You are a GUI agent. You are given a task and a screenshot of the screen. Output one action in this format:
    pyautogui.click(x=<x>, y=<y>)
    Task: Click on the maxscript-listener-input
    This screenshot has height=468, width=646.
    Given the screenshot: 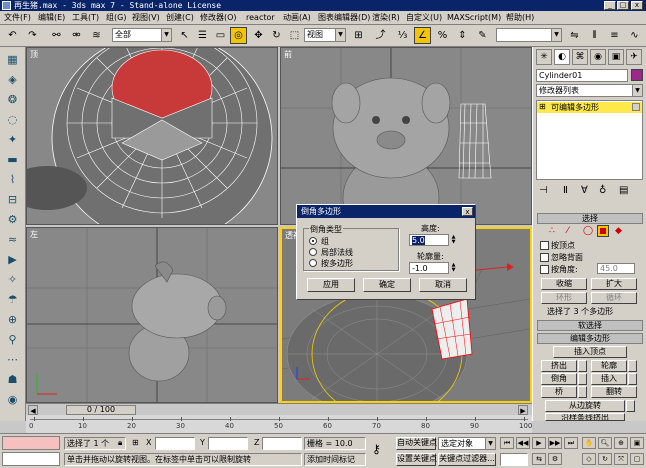 What is the action you would take?
    pyautogui.click(x=31, y=459)
    